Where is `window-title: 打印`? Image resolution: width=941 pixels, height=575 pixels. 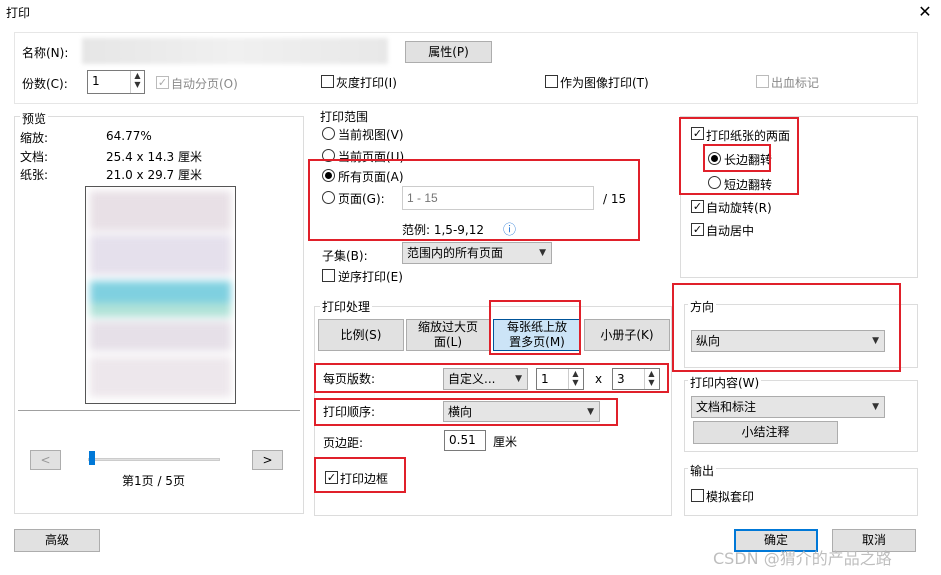
window-title: 打印 is located at coordinates (18, 13).